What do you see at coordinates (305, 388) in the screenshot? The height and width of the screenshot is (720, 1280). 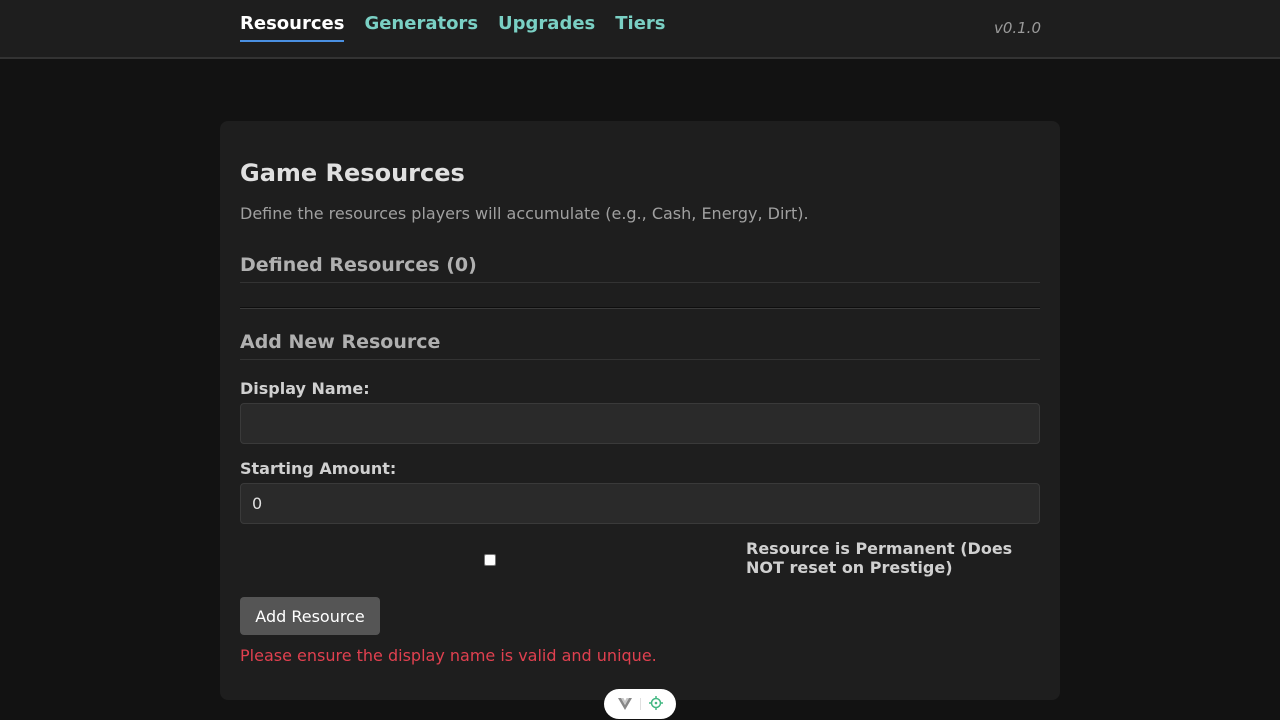 I see `display-name-label: Display Name:` at bounding box center [305, 388].